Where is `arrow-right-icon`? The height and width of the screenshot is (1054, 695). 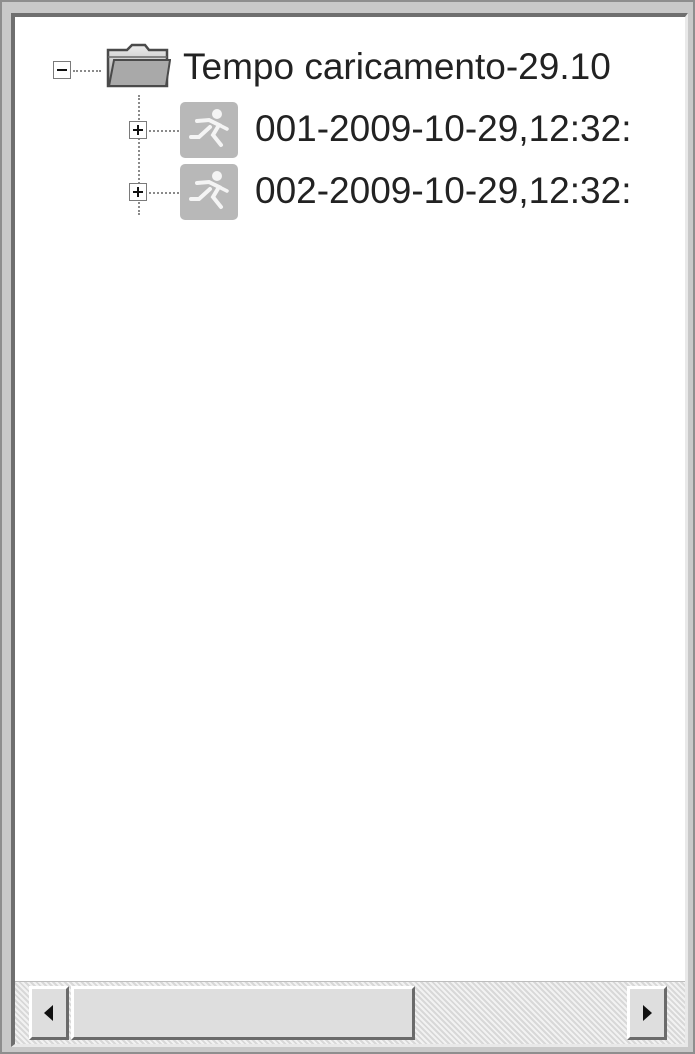 arrow-right-icon is located at coordinates (647, 1013).